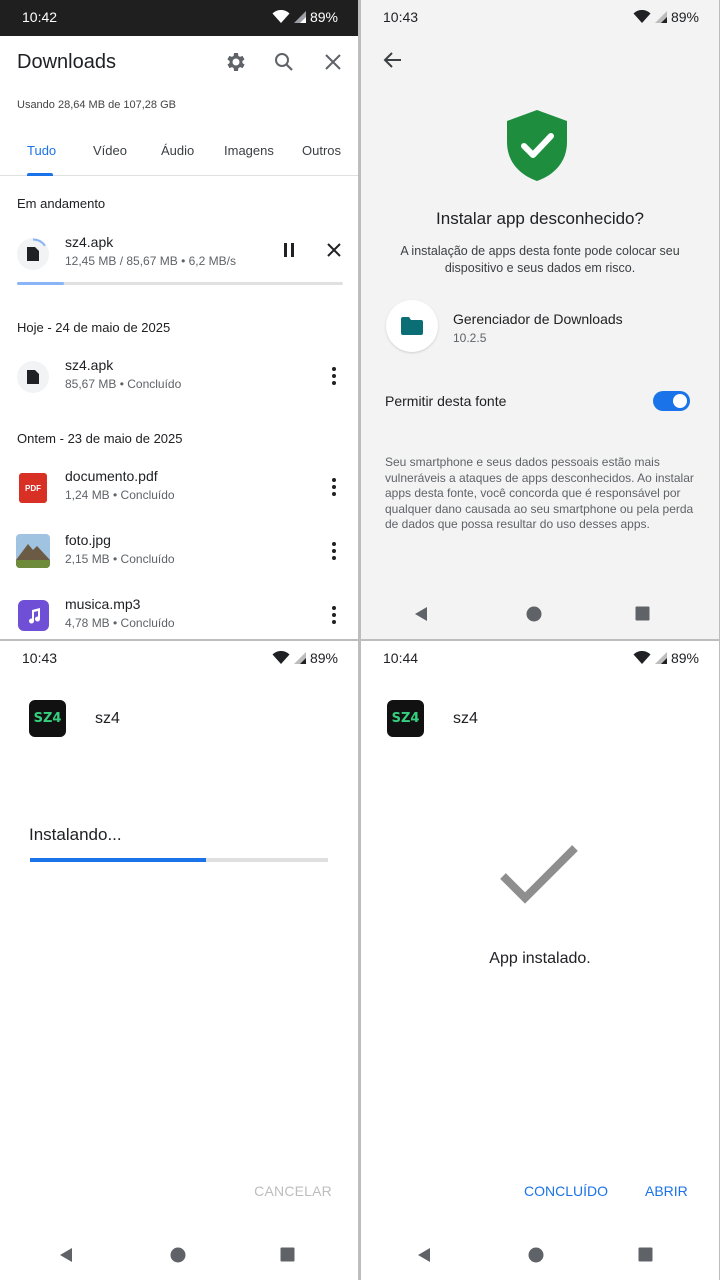  What do you see at coordinates (123, 384) in the screenshot?
I see `file-meta: 85,67 MB • Concluído` at bounding box center [123, 384].